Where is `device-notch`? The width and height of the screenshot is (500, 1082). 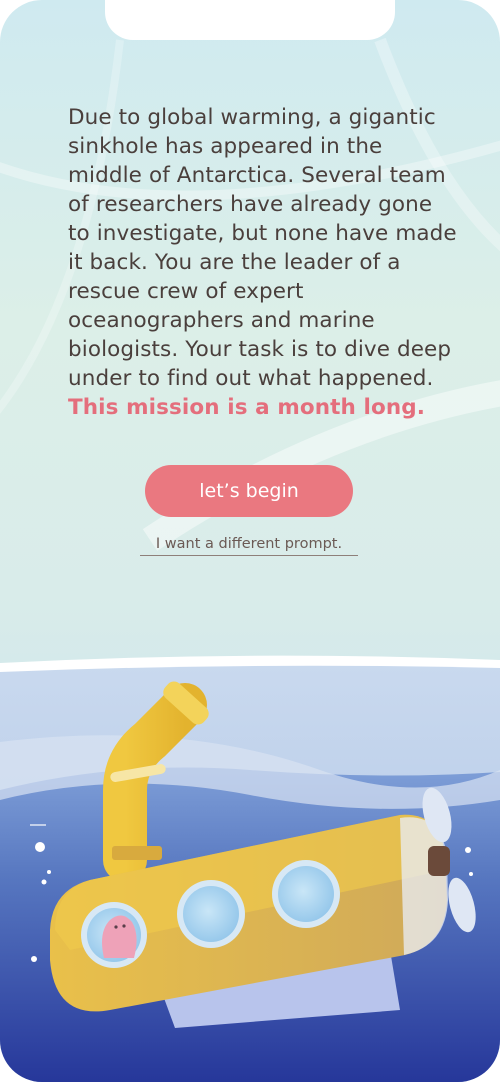 device-notch is located at coordinates (250, 20).